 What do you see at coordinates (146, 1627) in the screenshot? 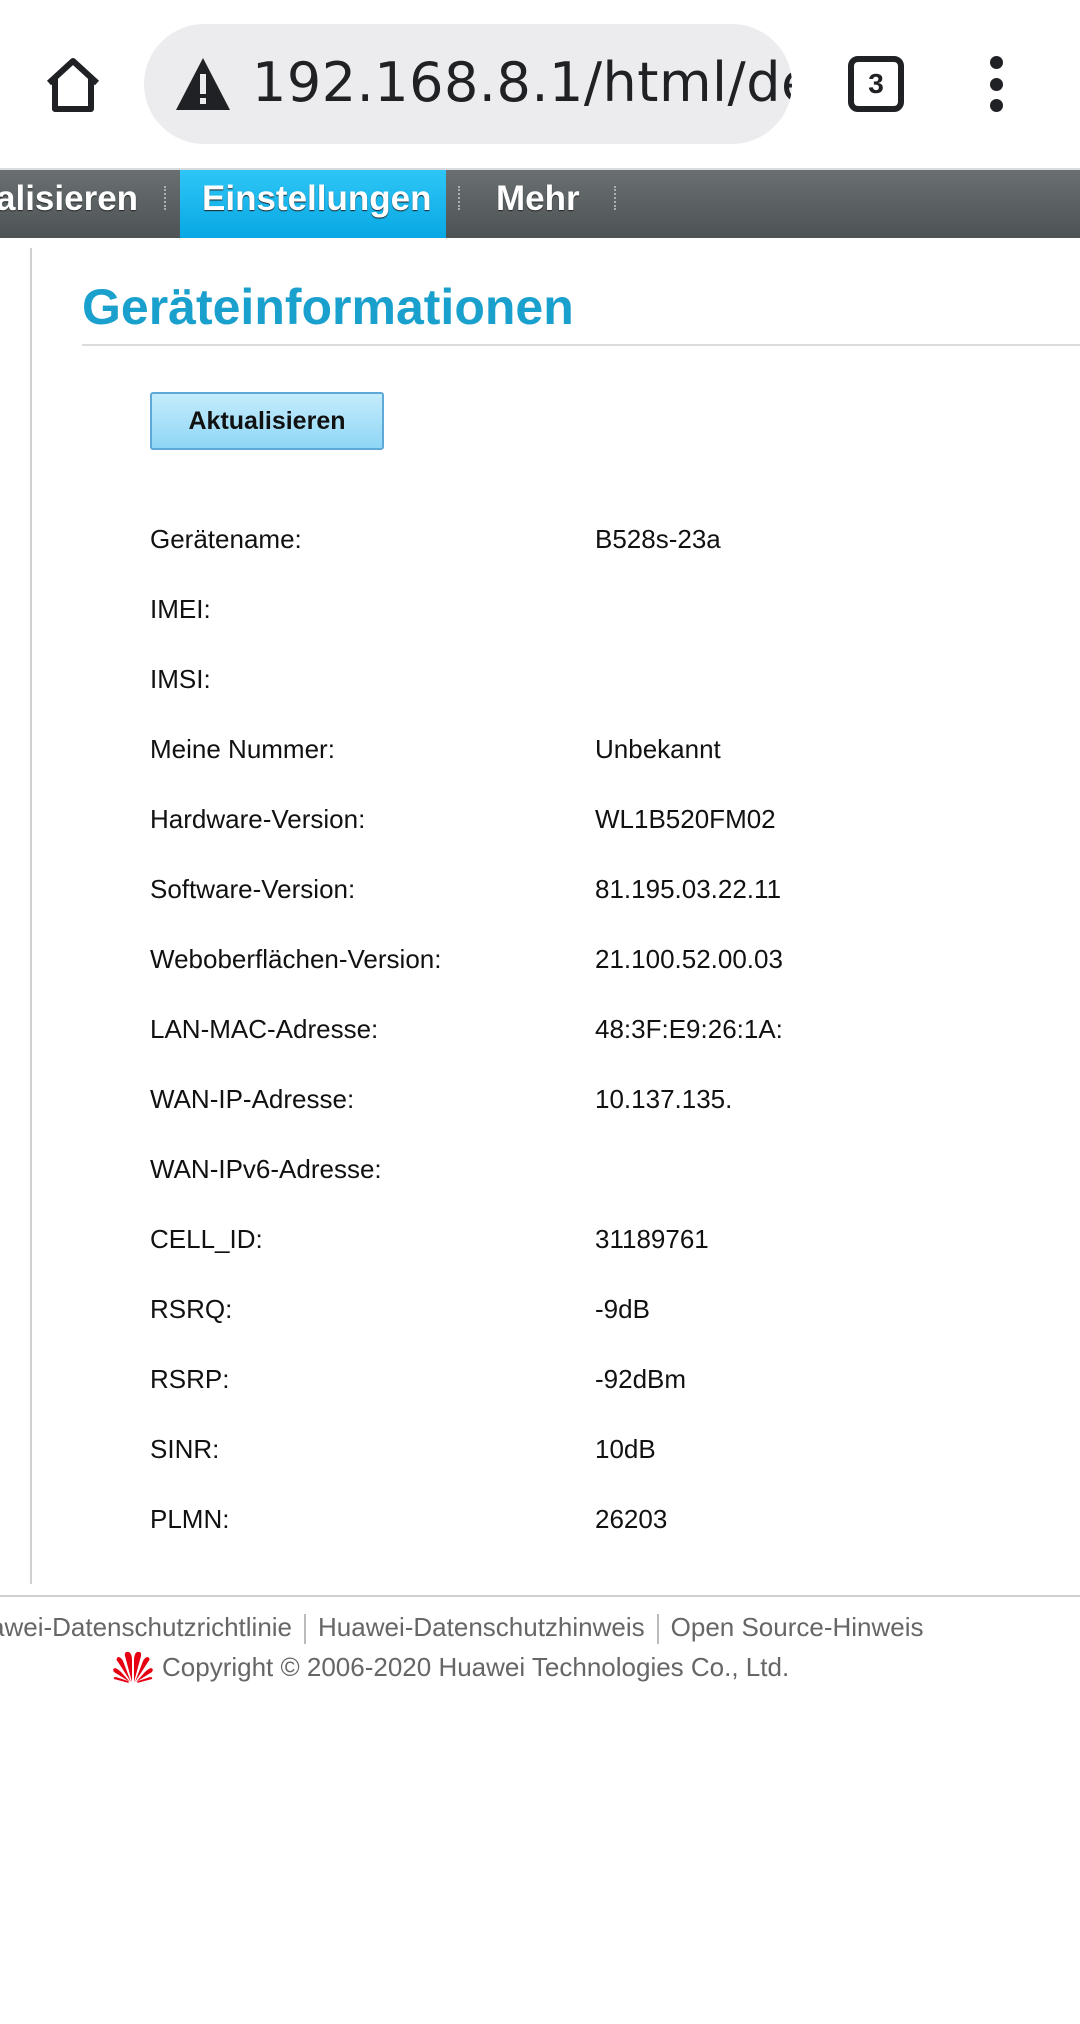
I see `privacy-policy-link: awei-Datenschutzrichtlinie` at bounding box center [146, 1627].